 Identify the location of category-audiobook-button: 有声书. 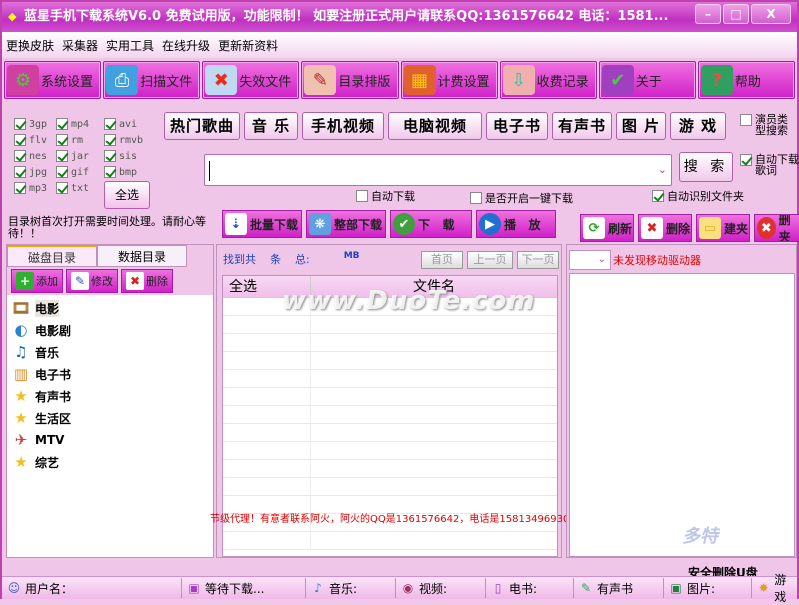
(582, 126).